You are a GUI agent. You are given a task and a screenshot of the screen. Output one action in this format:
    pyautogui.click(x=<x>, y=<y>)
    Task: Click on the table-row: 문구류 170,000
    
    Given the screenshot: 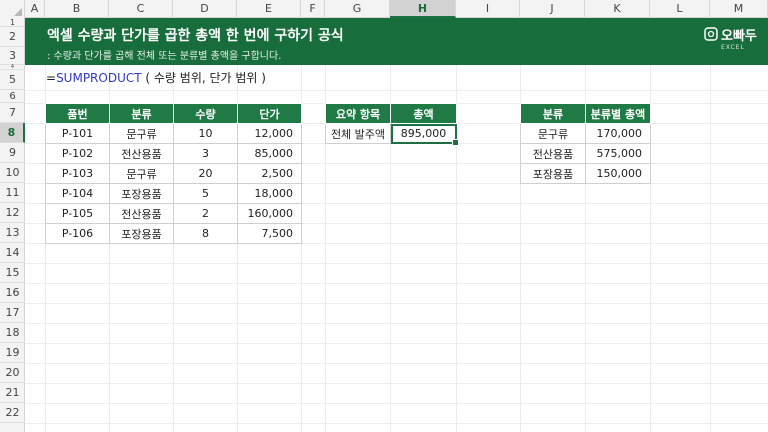 What is the action you would take?
    pyautogui.click(x=585, y=133)
    